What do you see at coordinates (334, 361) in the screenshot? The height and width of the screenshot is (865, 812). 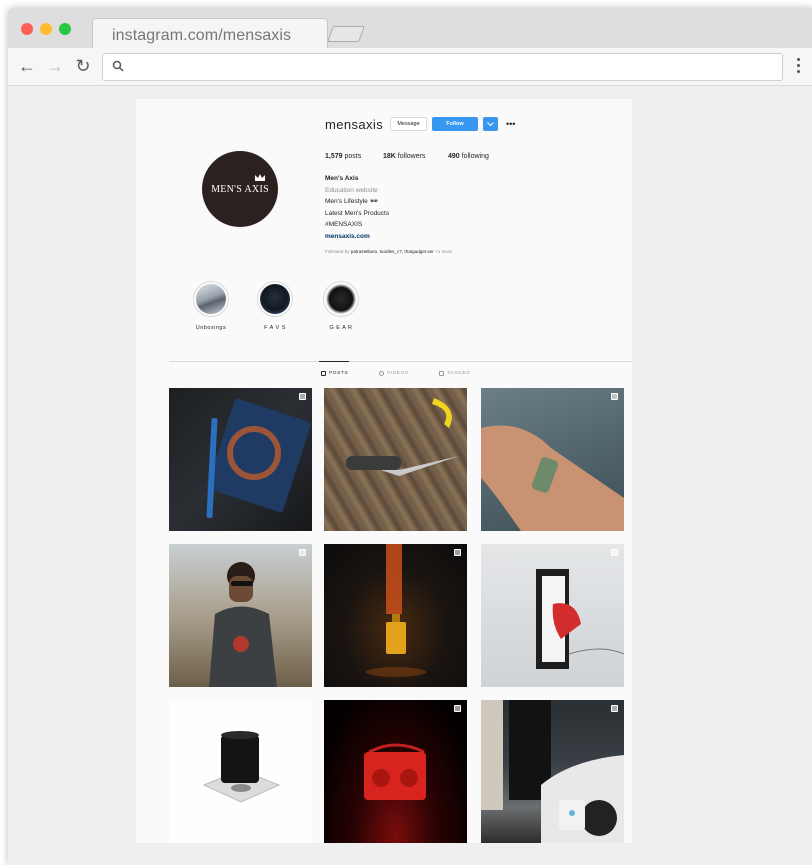 I see `active-tab-indicator` at bounding box center [334, 361].